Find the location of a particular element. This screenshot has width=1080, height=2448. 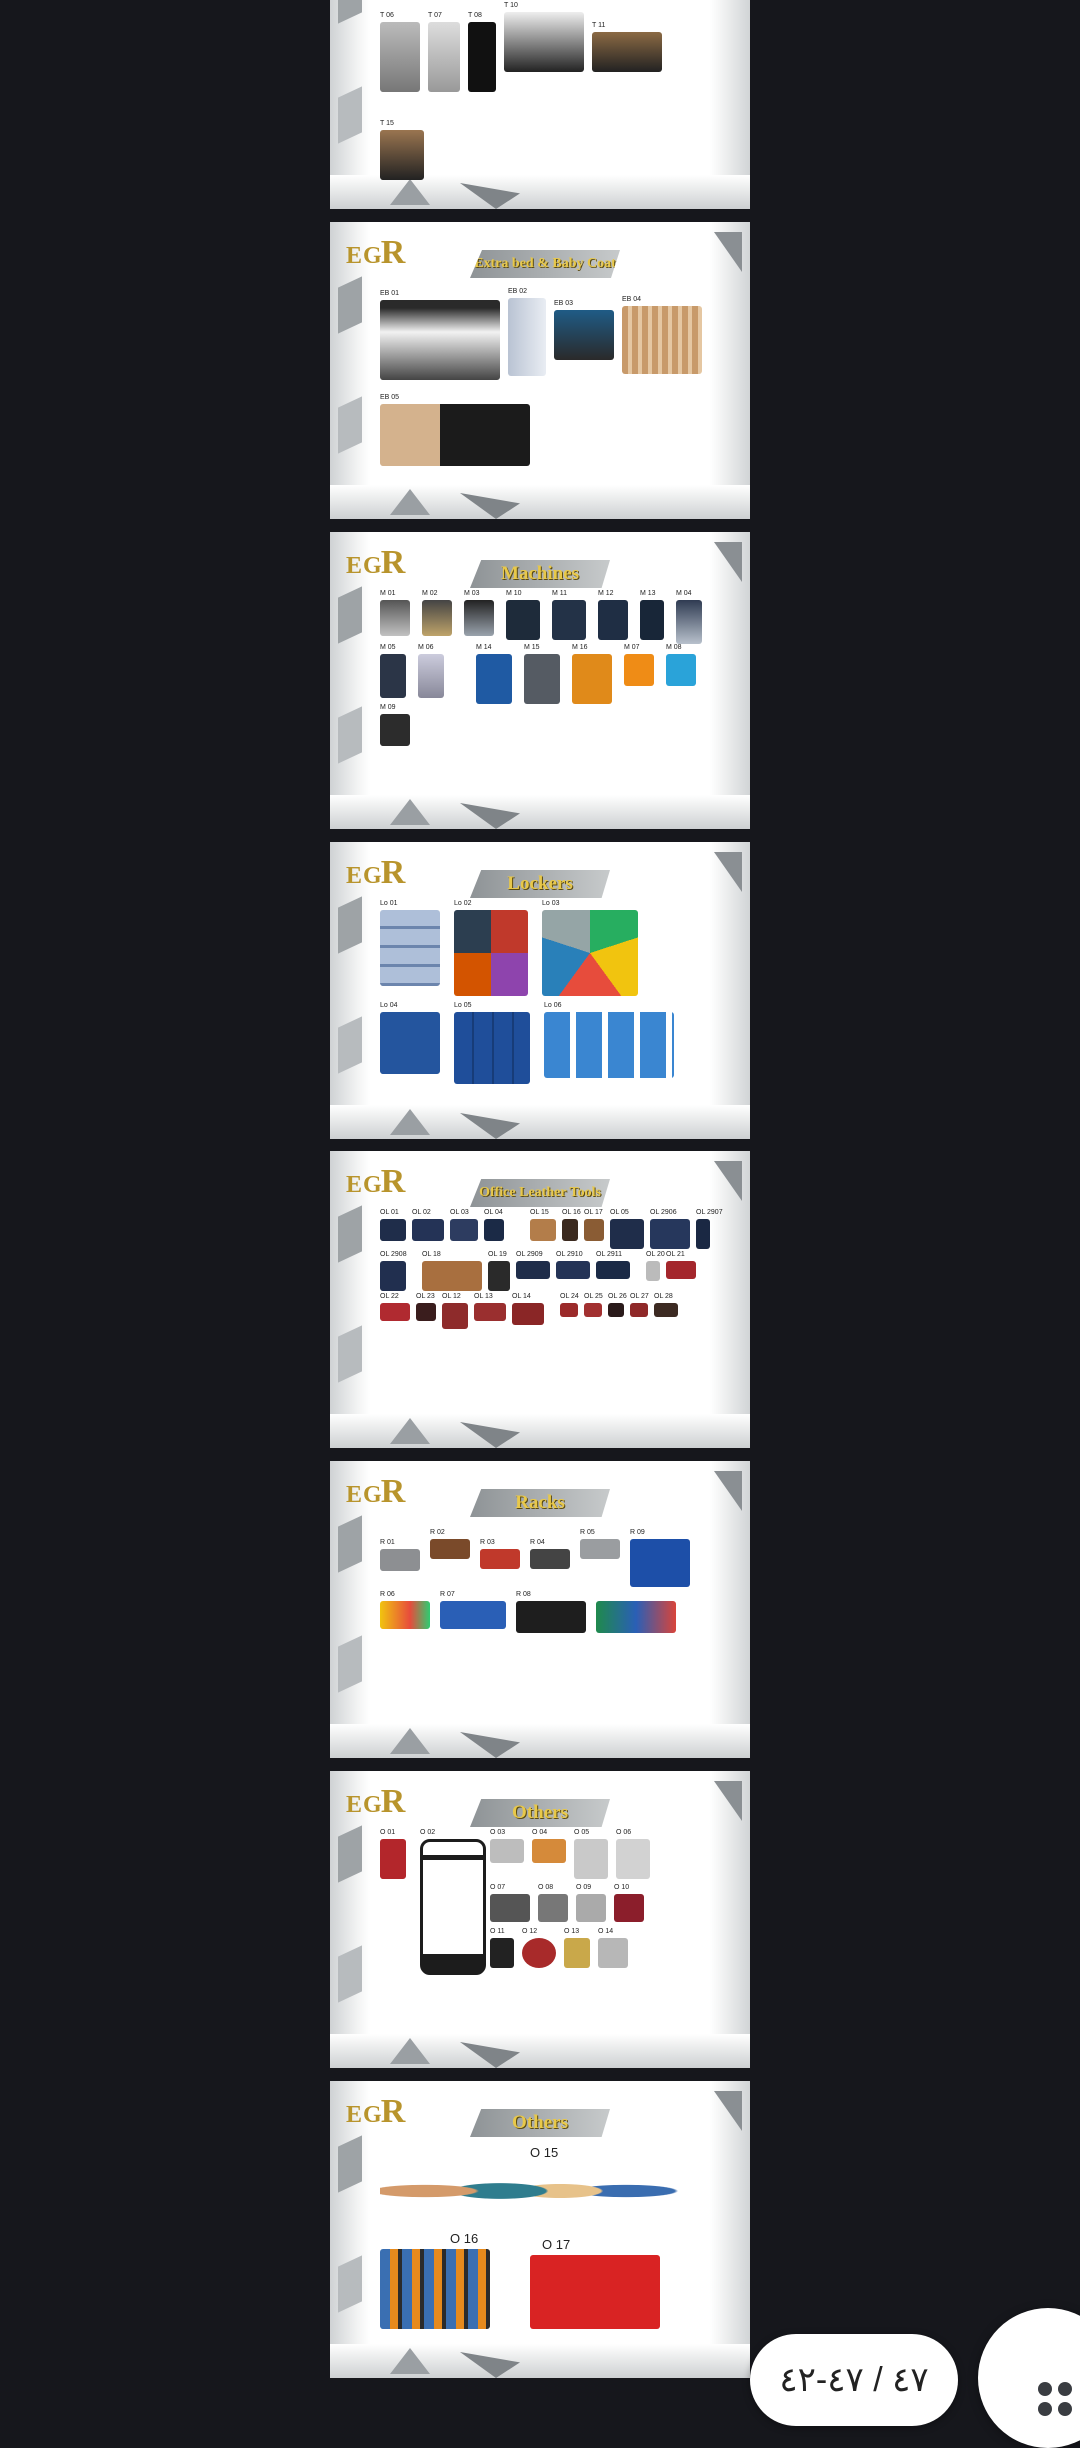

section-banner: Racks is located at coordinates (540, 1503).